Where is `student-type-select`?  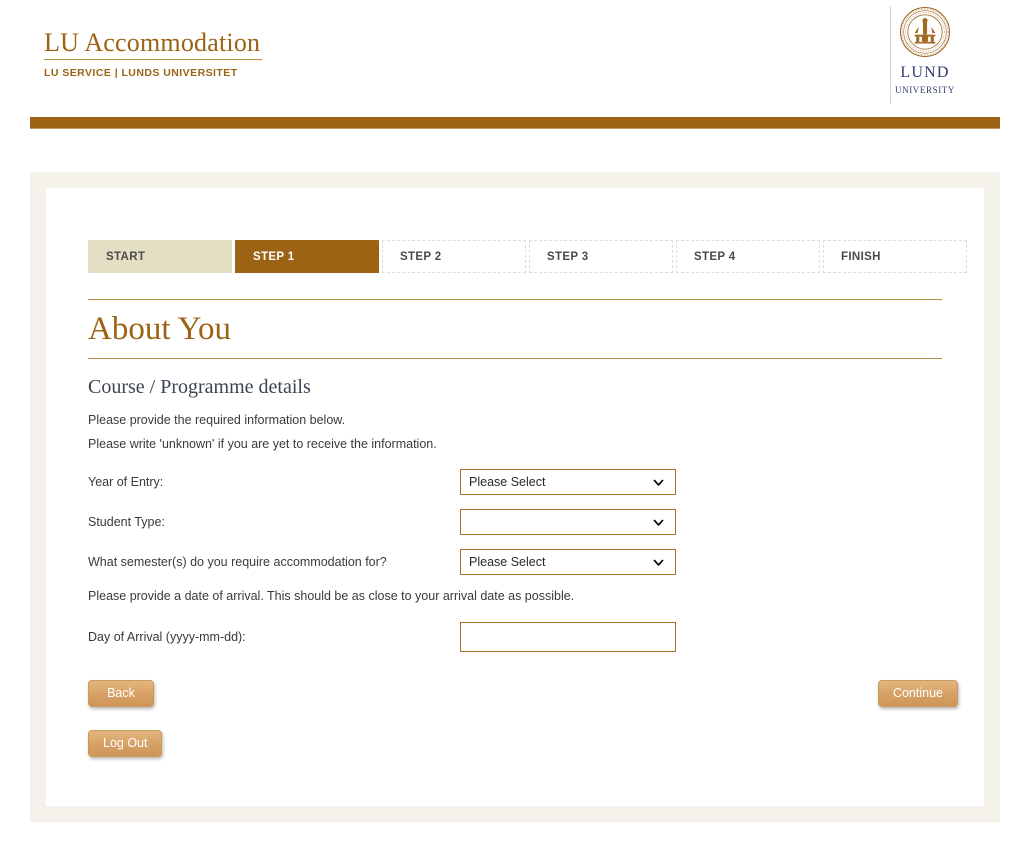
student-type-select is located at coordinates (568, 522).